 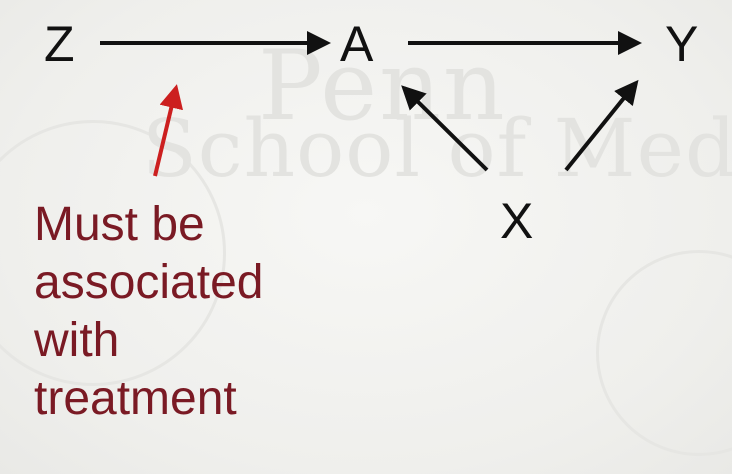 I want to click on annotation-line-1: Must be, so click(x=119, y=224).